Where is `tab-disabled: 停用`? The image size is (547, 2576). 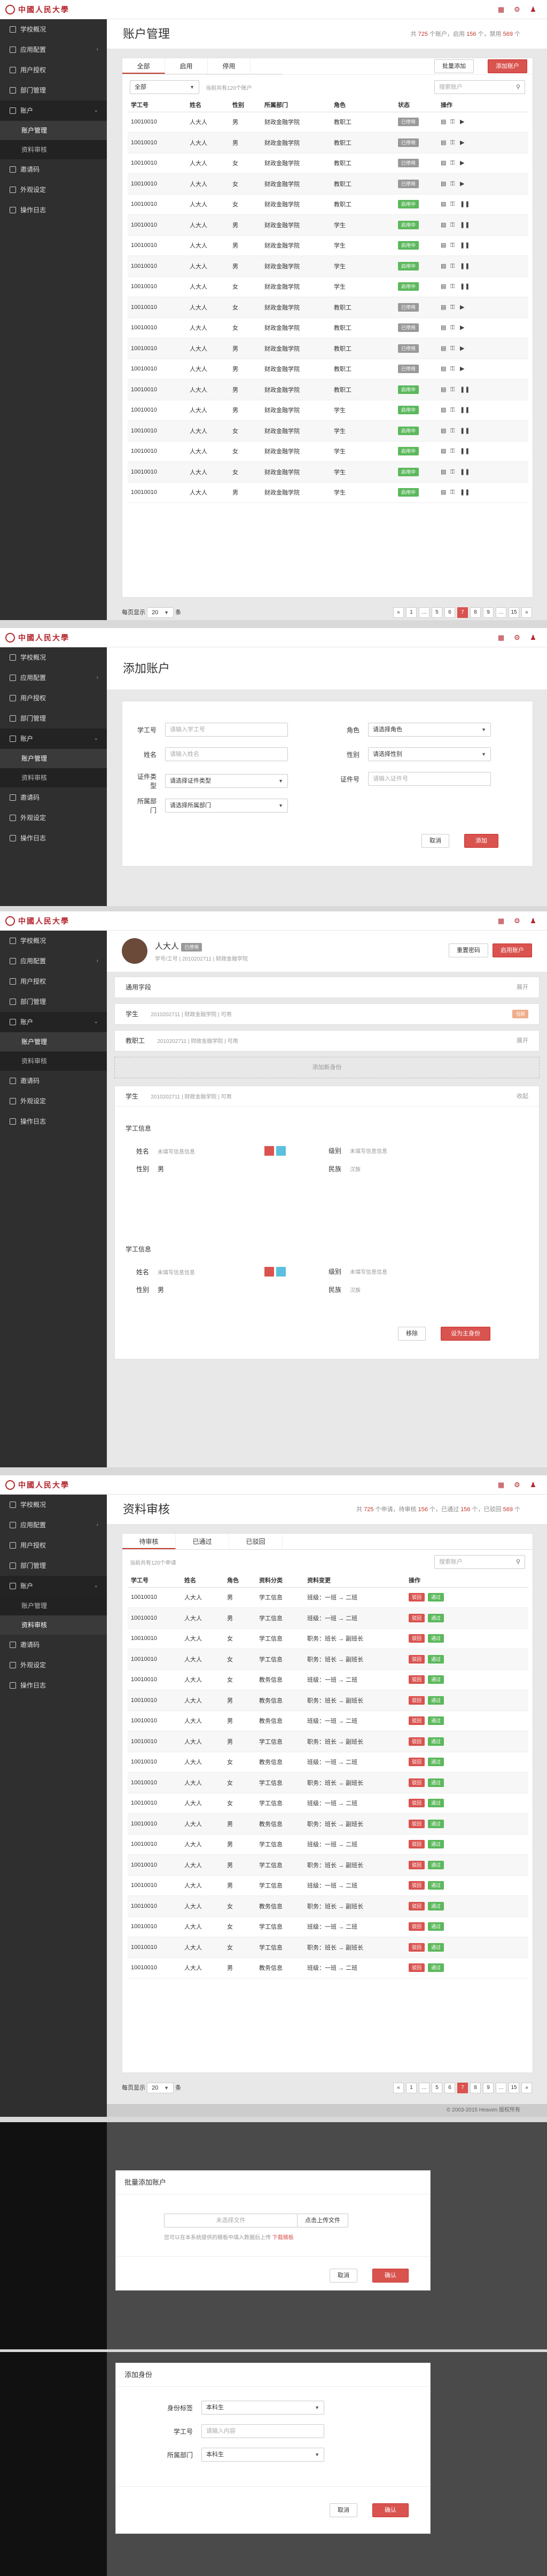 tab-disabled: 停用 is located at coordinates (229, 66).